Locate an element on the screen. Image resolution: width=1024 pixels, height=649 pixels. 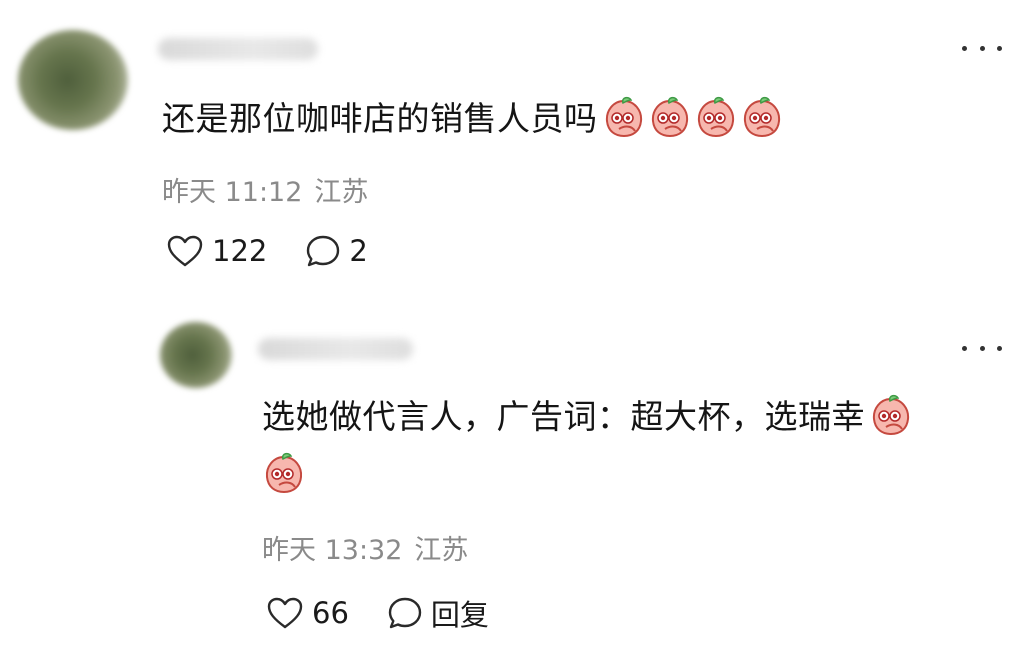
comment-meta: 昨天 13:32 江苏 is located at coordinates (365, 547).